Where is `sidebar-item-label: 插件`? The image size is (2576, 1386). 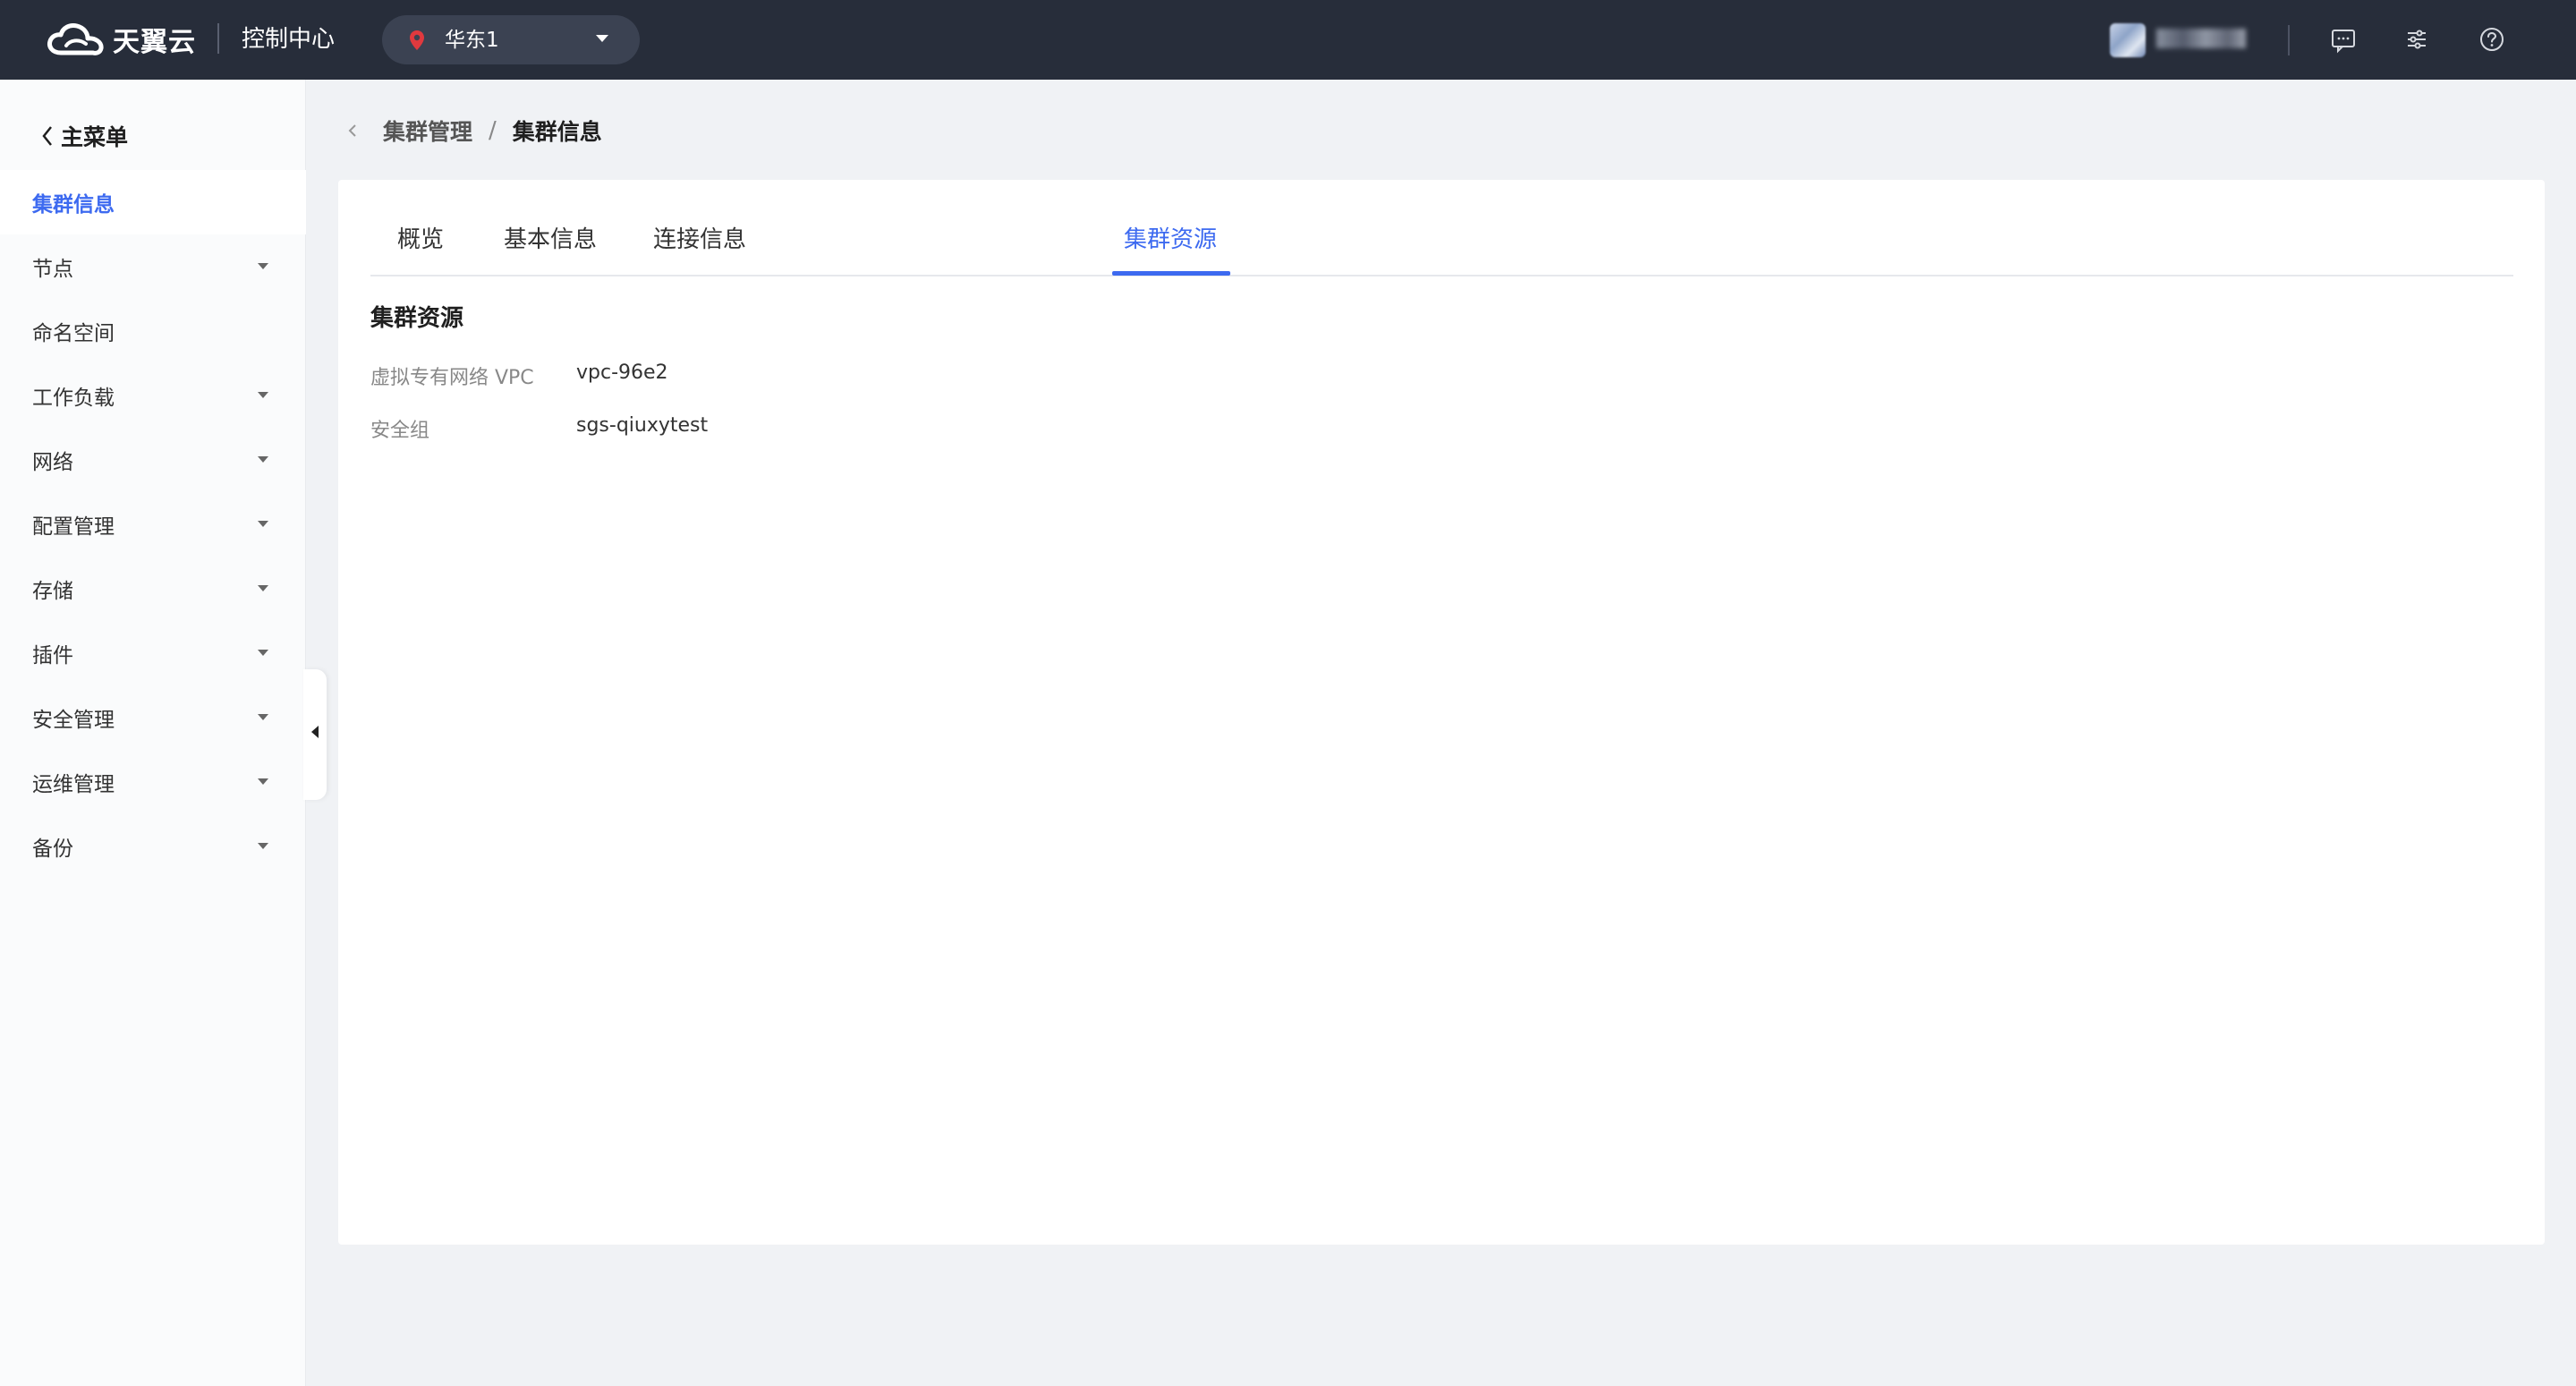 sidebar-item-label: 插件 is located at coordinates (52, 655).